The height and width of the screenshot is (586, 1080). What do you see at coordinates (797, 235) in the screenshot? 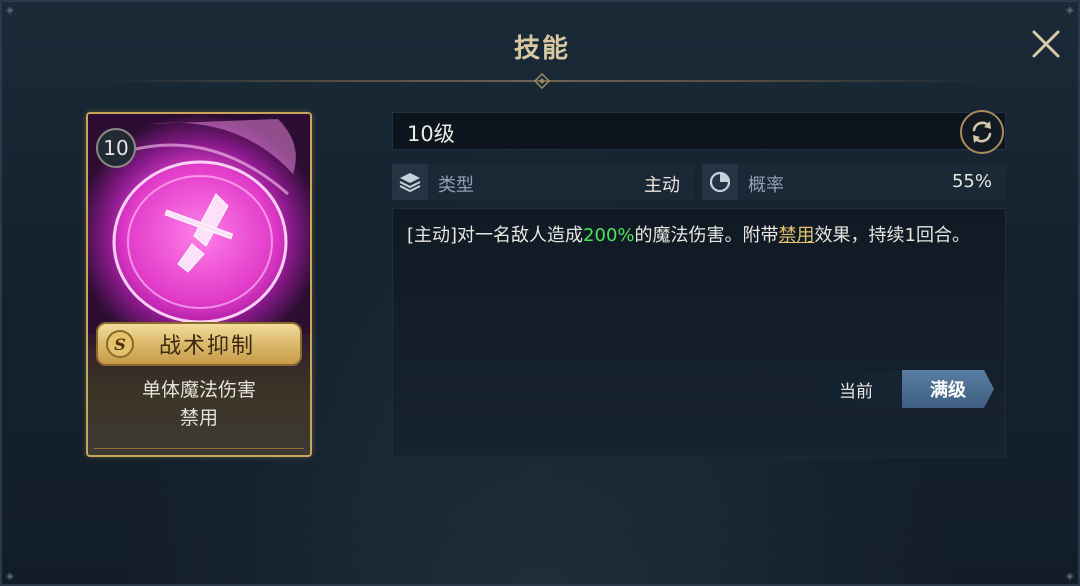
I see `effect-link: 禁用` at bounding box center [797, 235].